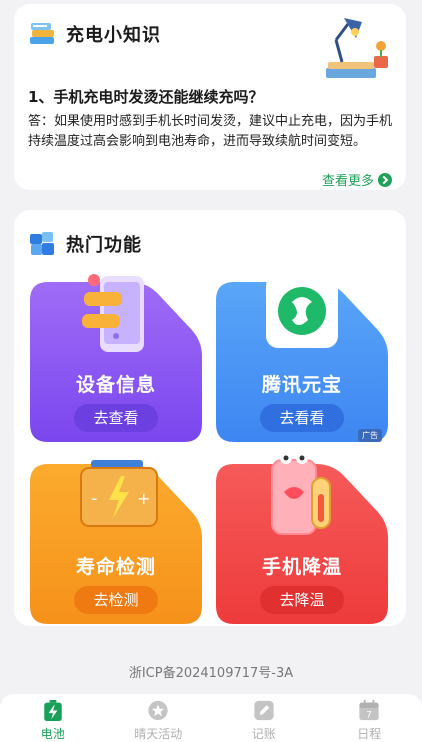 The image size is (422, 742). What do you see at coordinates (115, 385) in the screenshot?
I see `tile-label: 设备信息` at bounding box center [115, 385].